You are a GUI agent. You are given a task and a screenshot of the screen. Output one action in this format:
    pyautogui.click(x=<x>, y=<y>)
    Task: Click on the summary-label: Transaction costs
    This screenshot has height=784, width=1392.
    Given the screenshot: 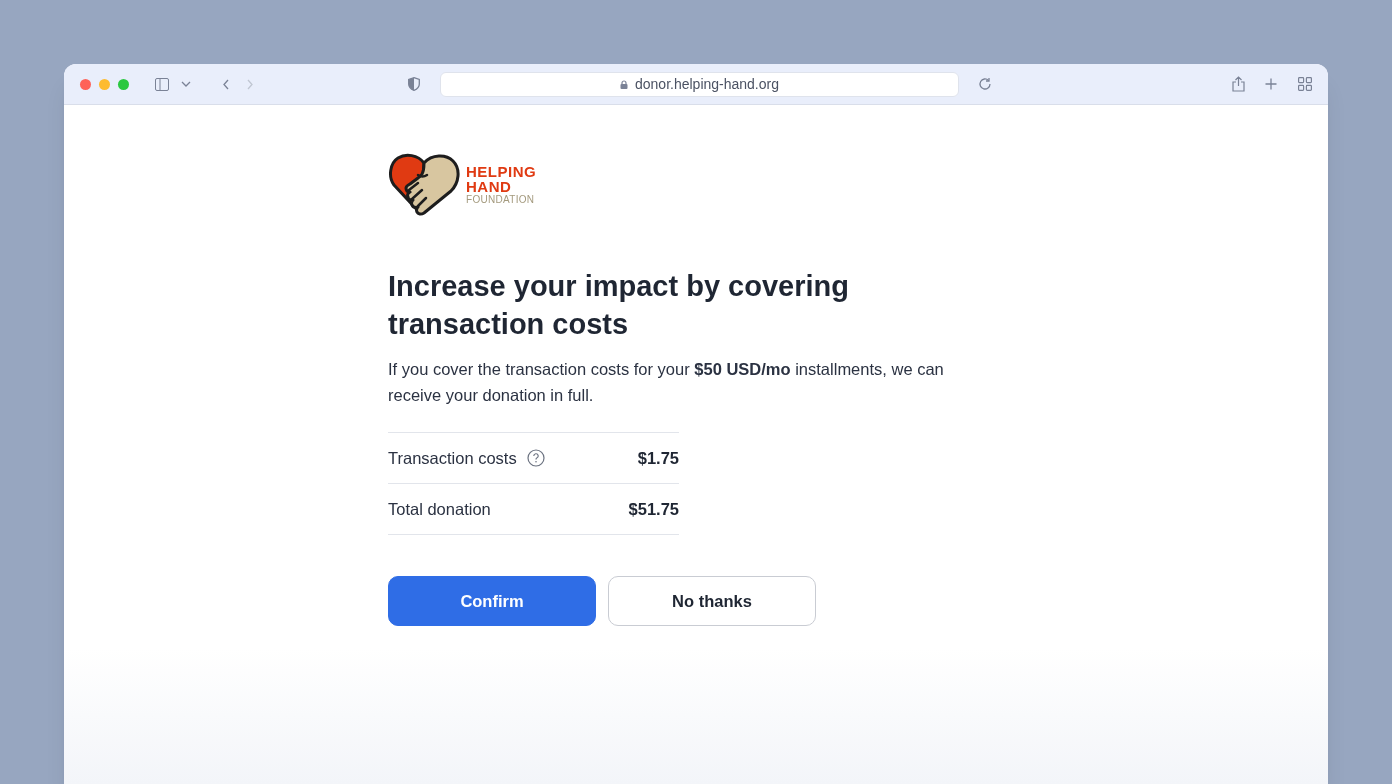 What is the action you would take?
    pyautogui.click(x=452, y=458)
    